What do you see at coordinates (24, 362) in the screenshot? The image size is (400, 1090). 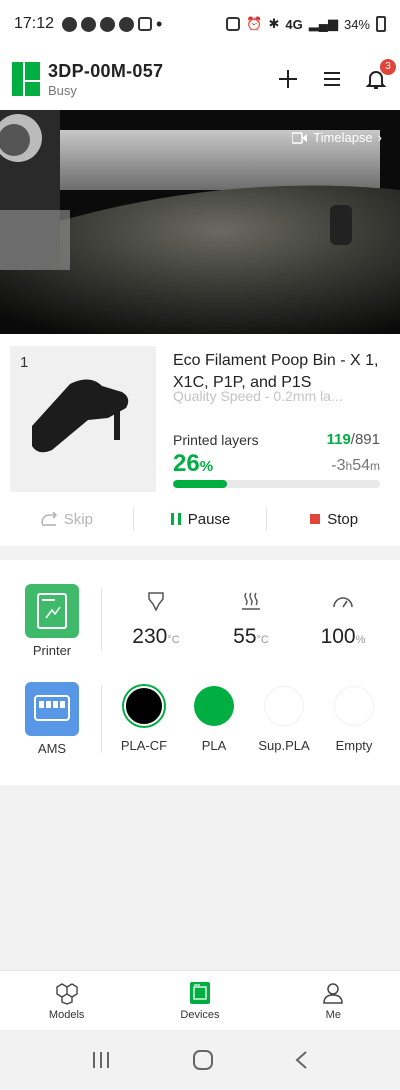 I see `plate-number: 1` at bounding box center [24, 362].